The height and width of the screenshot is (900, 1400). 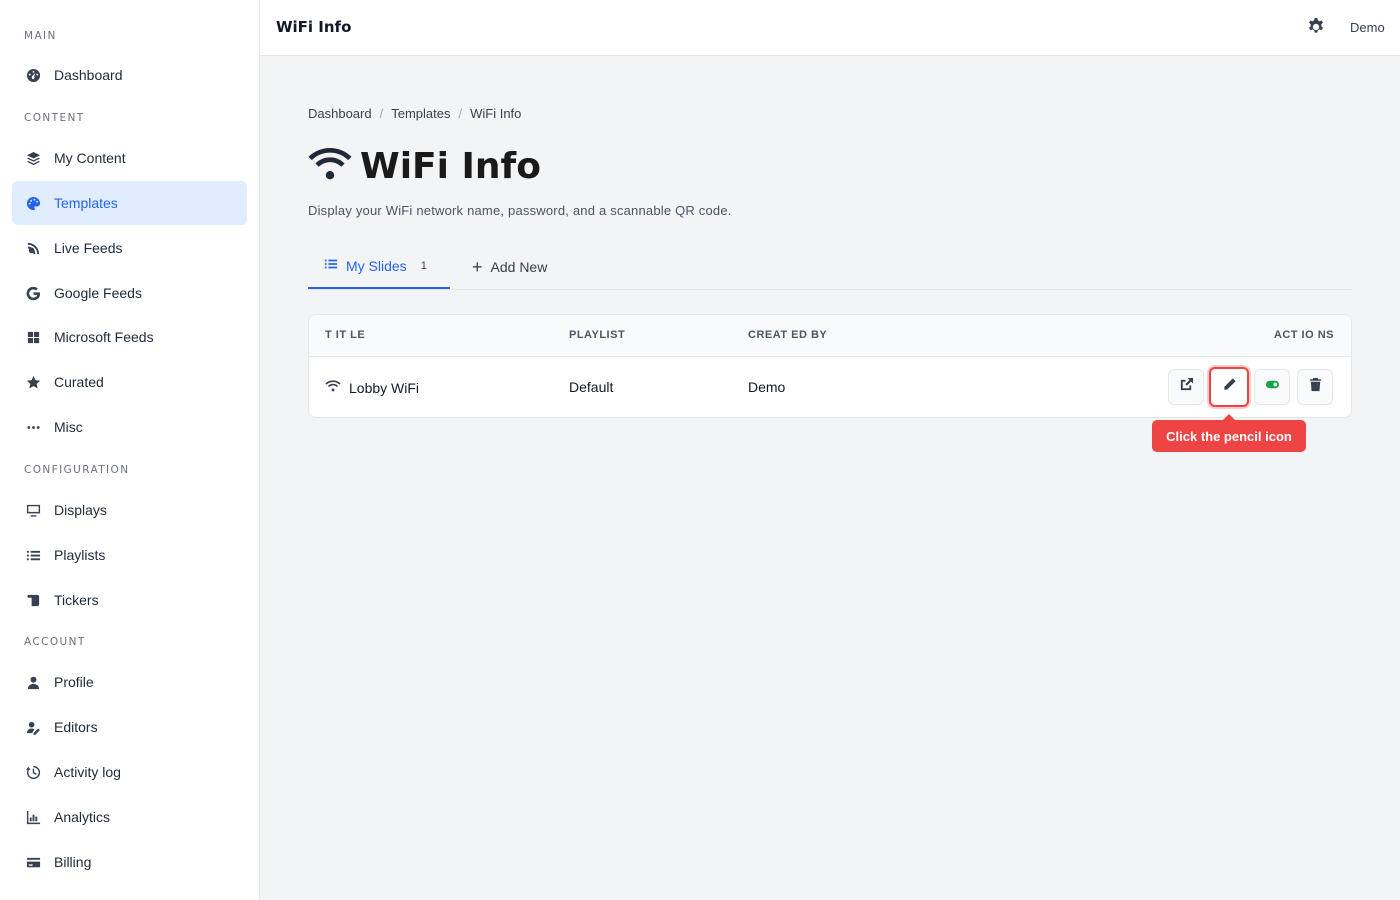 What do you see at coordinates (87, 772) in the screenshot?
I see `sidebar-item-label: Activity log` at bounding box center [87, 772].